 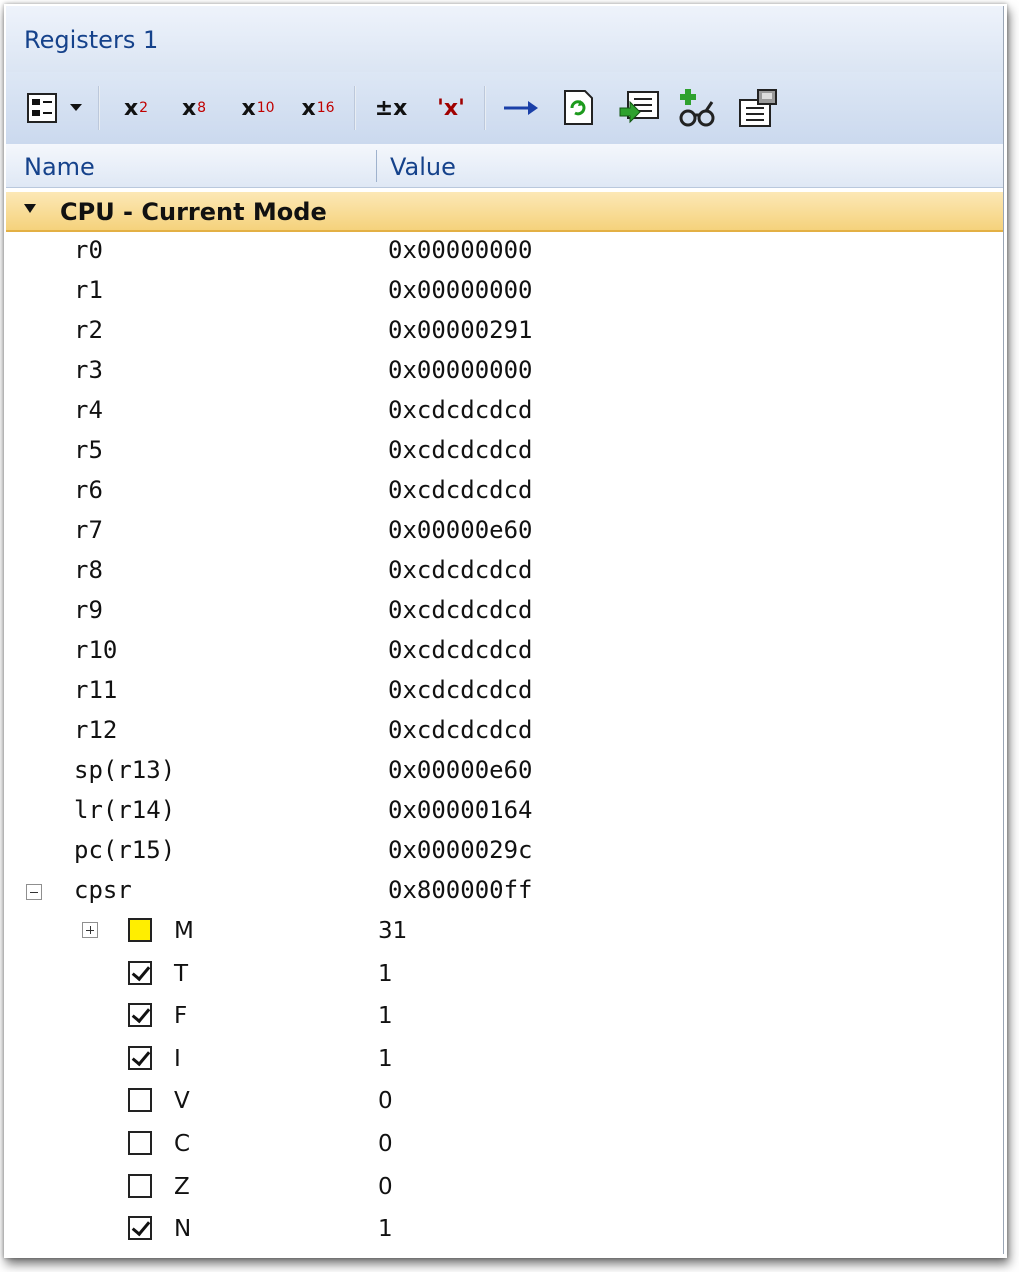 I want to click on register-row: r8 0xcdcdcdcd, so click(x=504, y=572).